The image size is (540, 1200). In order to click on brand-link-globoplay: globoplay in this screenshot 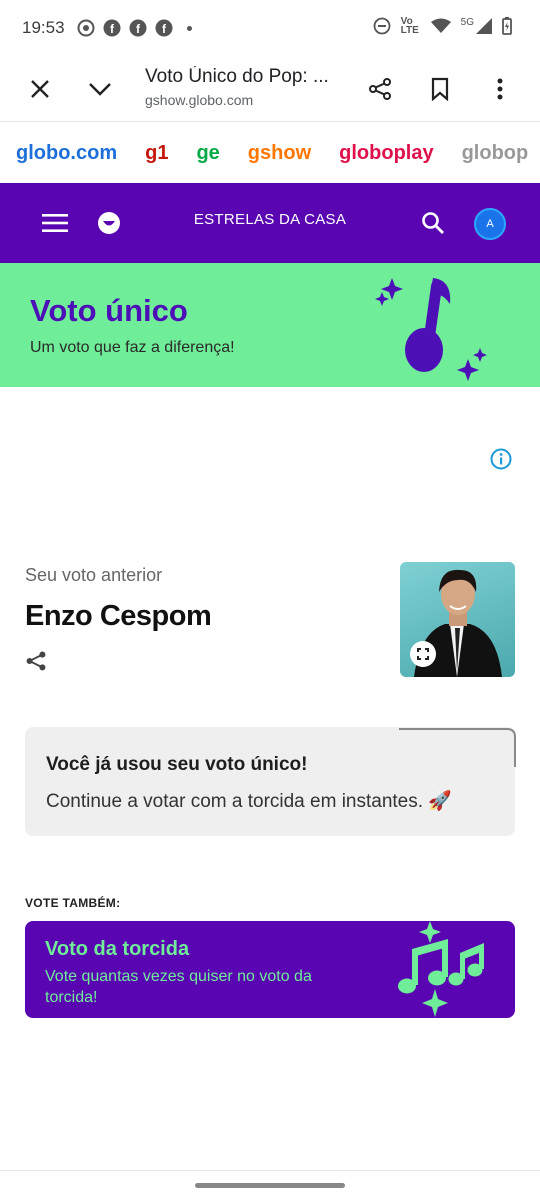, I will do `click(386, 153)`.